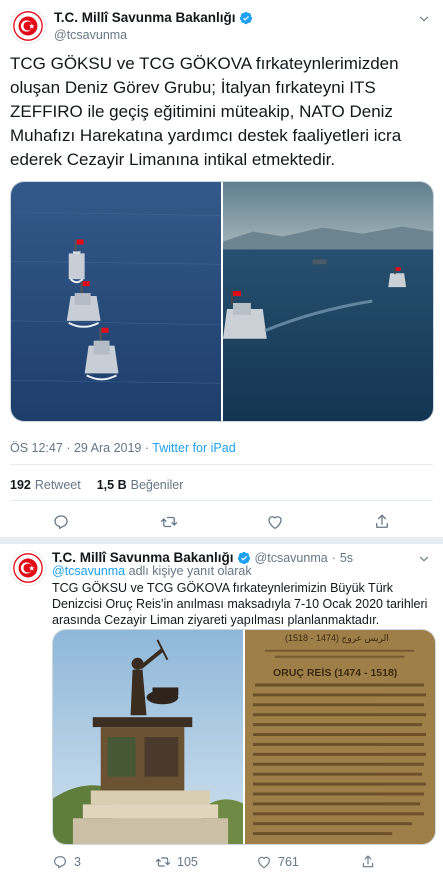  I want to click on reply-context: @tcsavunma adlı kişiye yanıt olarak, so click(152, 571).